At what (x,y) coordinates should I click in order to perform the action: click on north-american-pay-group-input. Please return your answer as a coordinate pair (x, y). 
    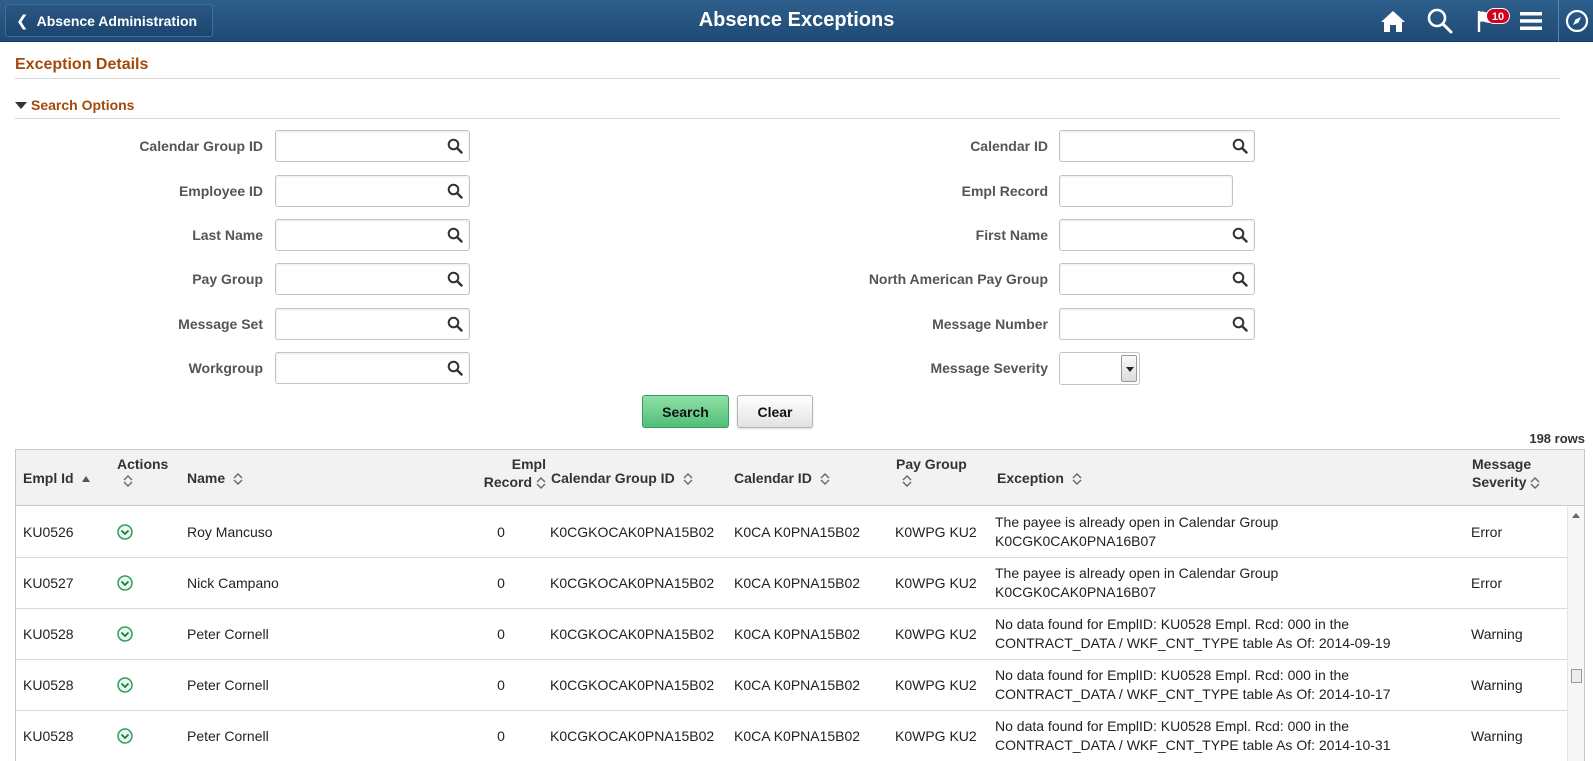
    Looking at the image, I should click on (1157, 279).